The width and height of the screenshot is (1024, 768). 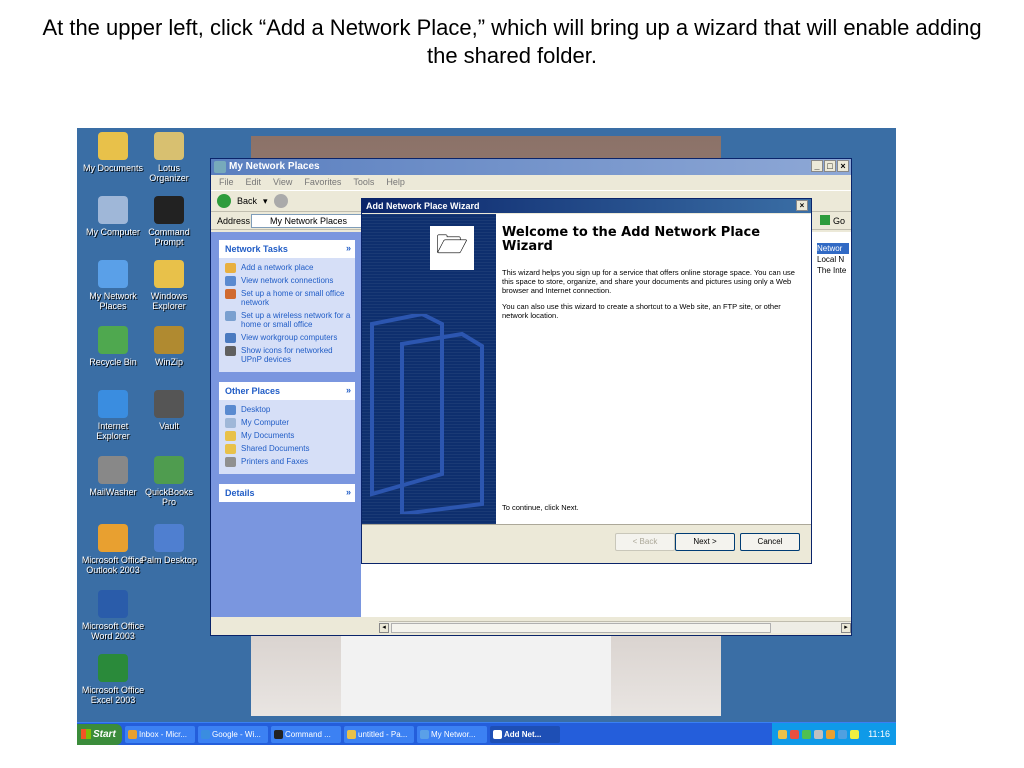 I want to click on desktop-icon-lotus-organizer: Lotus Organizer, so click(x=169, y=157).